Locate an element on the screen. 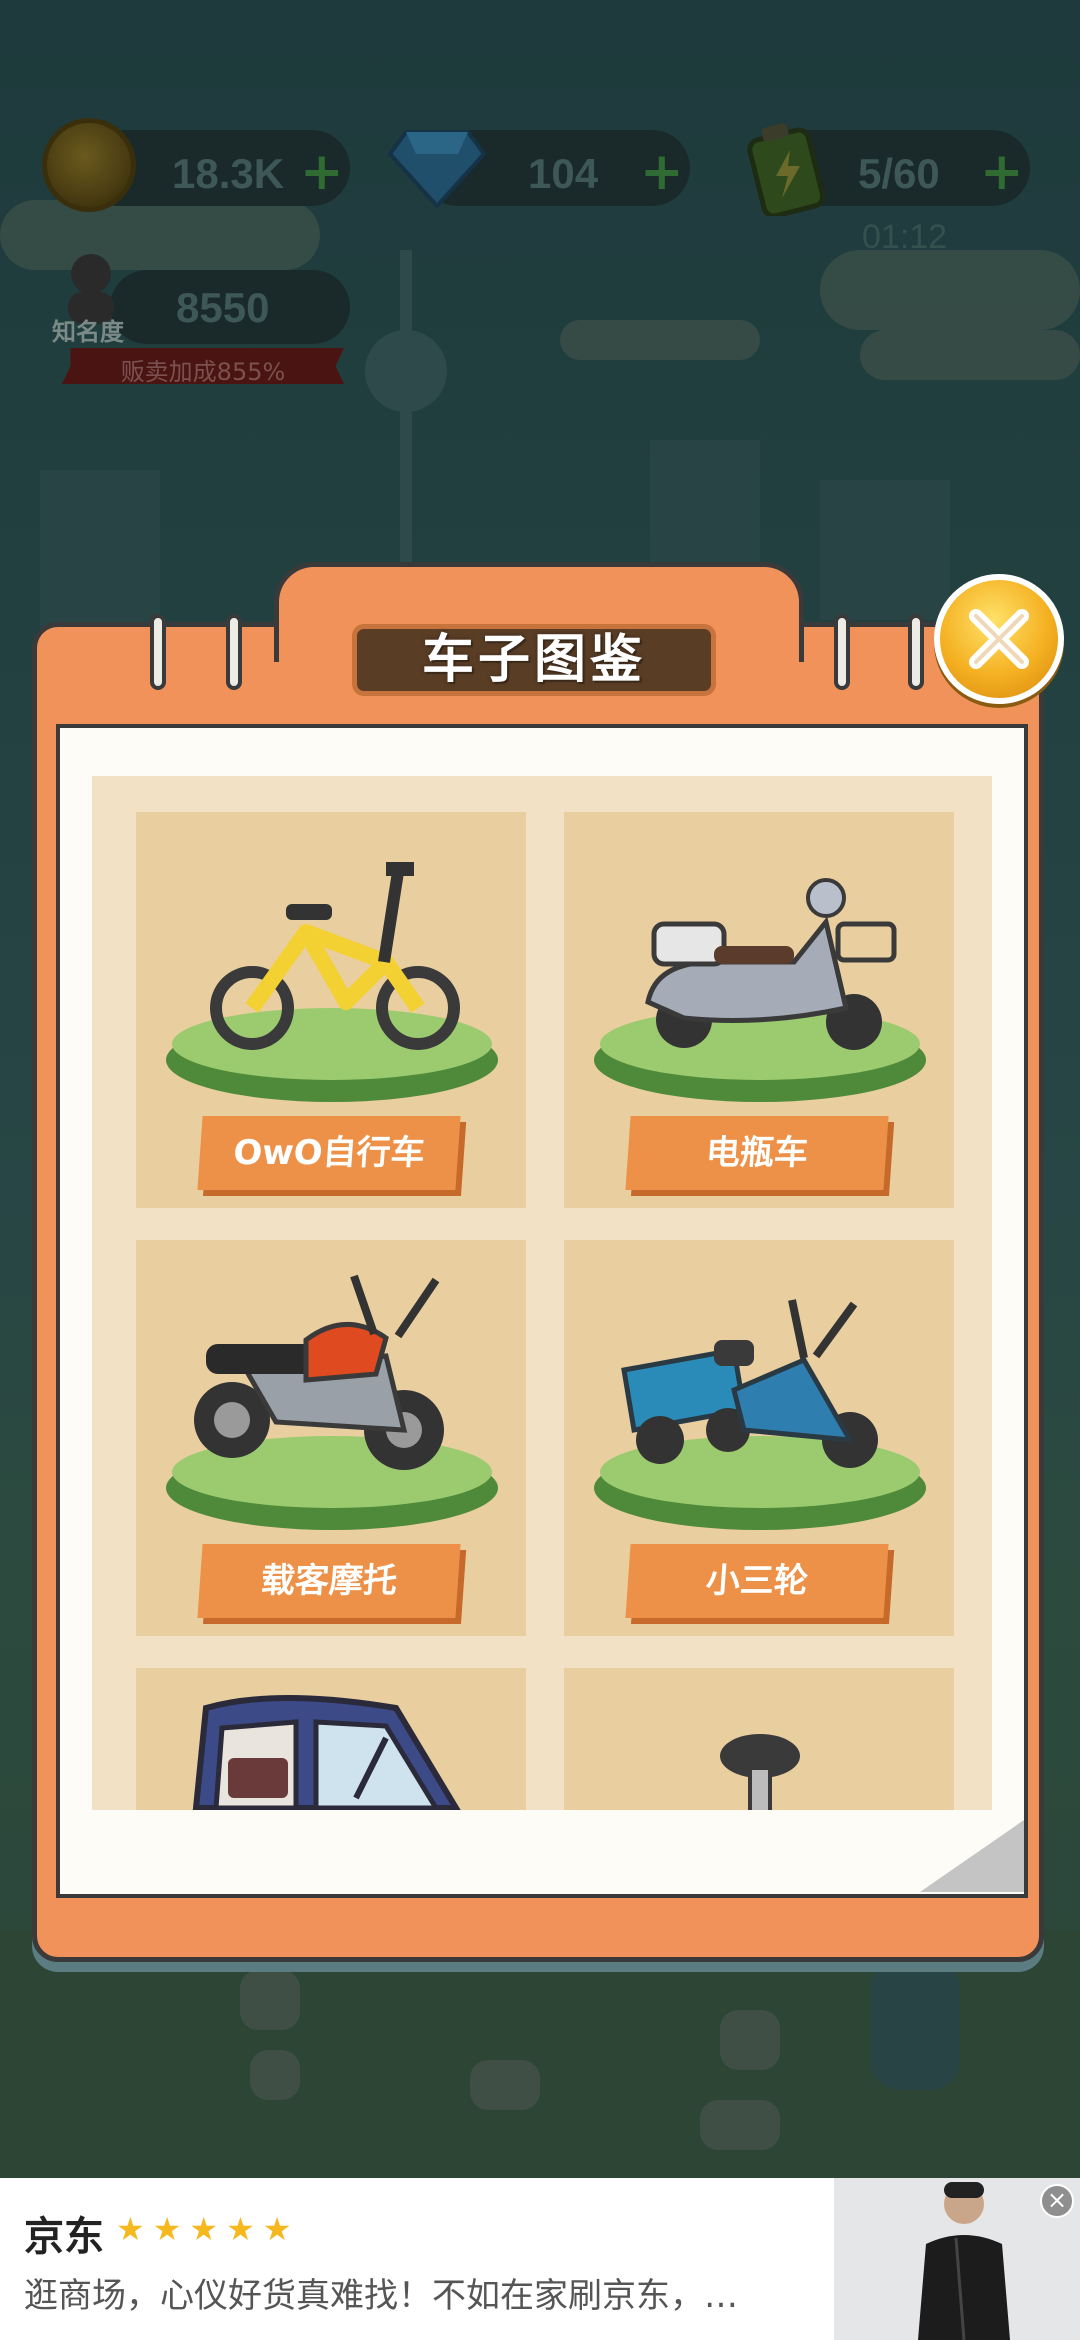 This screenshot has width=1080, height=2340. sell-bonus-text: 贩卖加成855% is located at coordinates (203, 372).